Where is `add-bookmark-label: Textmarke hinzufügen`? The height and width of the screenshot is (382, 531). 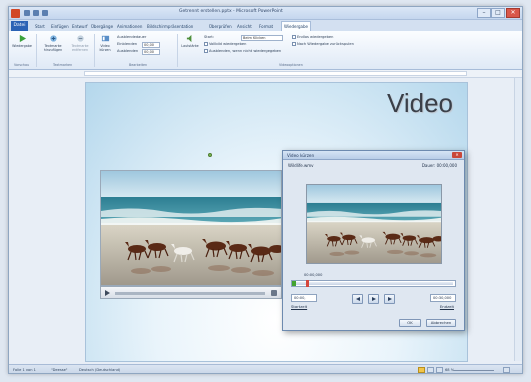 add-bookmark-label: Textmarke hinzufügen is located at coordinates (53, 48).